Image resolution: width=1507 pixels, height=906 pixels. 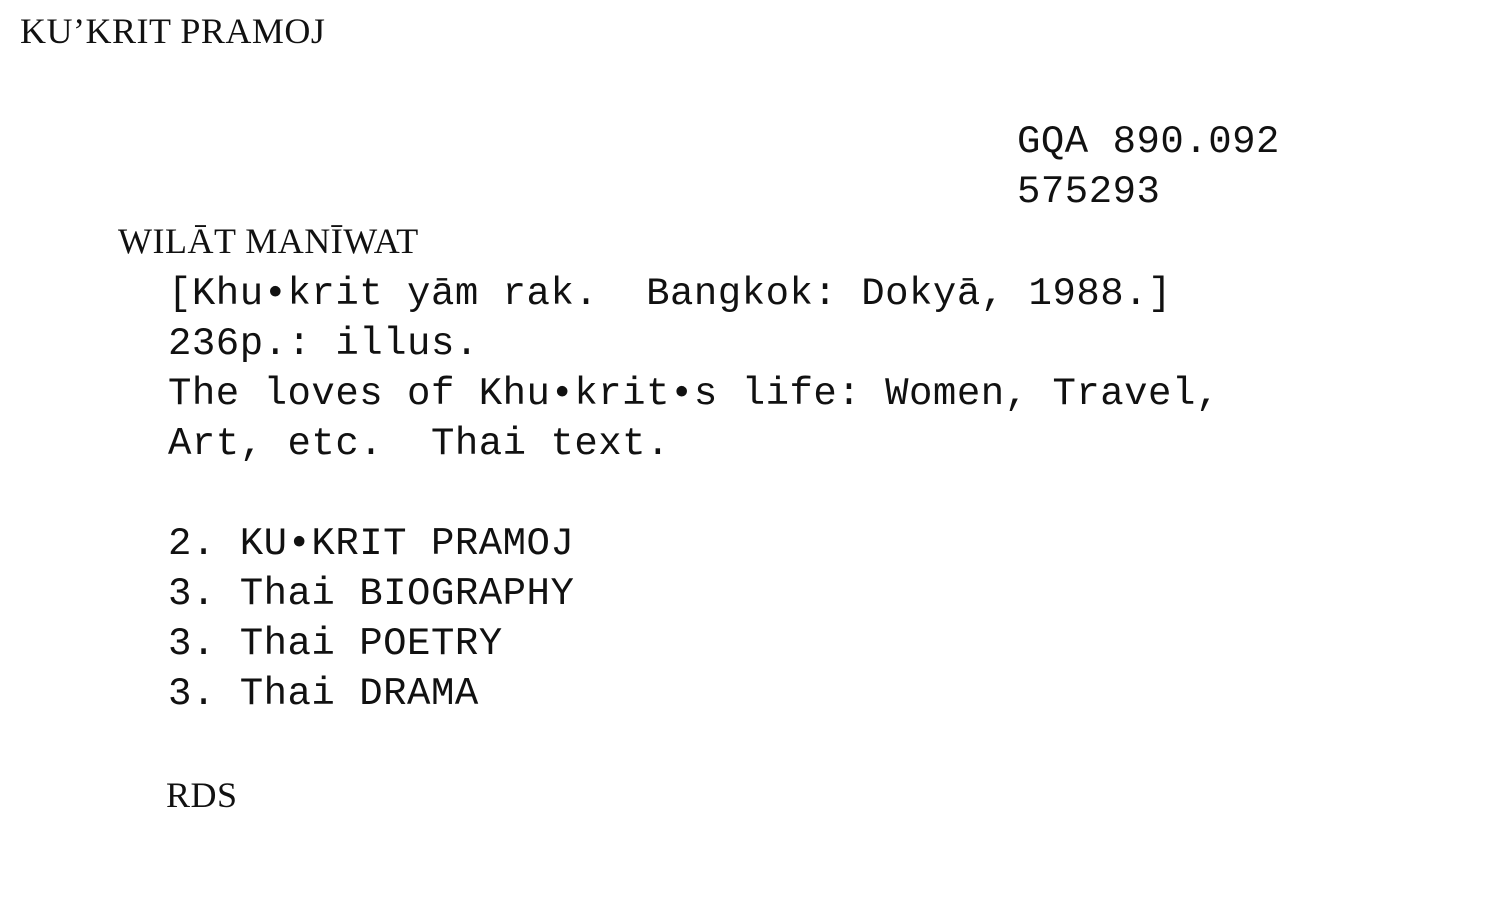 I want to click on accession-number: 575293, so click(x=1089, y=192).